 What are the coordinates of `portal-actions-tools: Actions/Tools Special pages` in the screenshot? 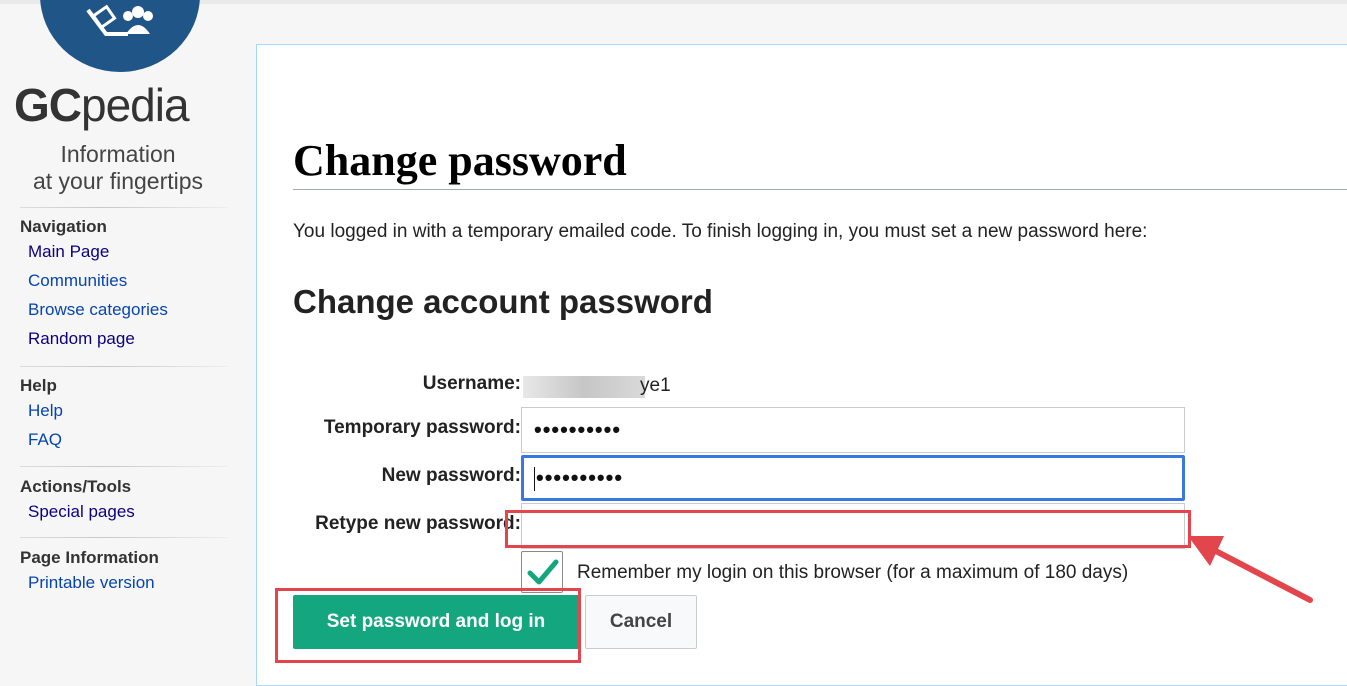 It's located at (124, 502).